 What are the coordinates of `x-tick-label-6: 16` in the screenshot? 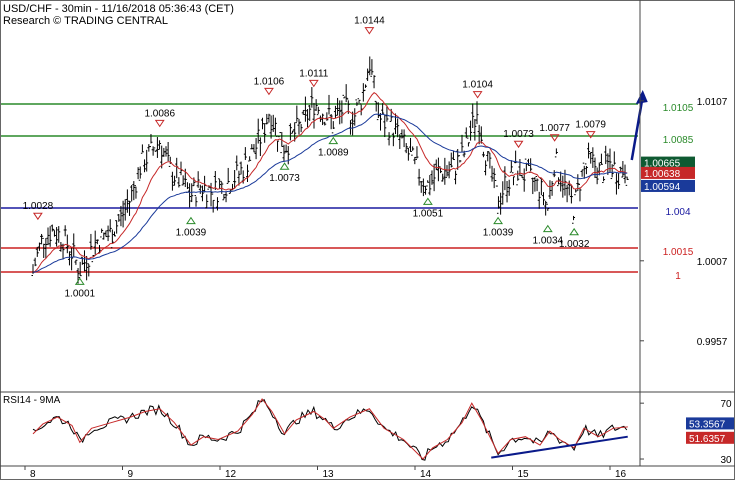 It's located at (621, 474).